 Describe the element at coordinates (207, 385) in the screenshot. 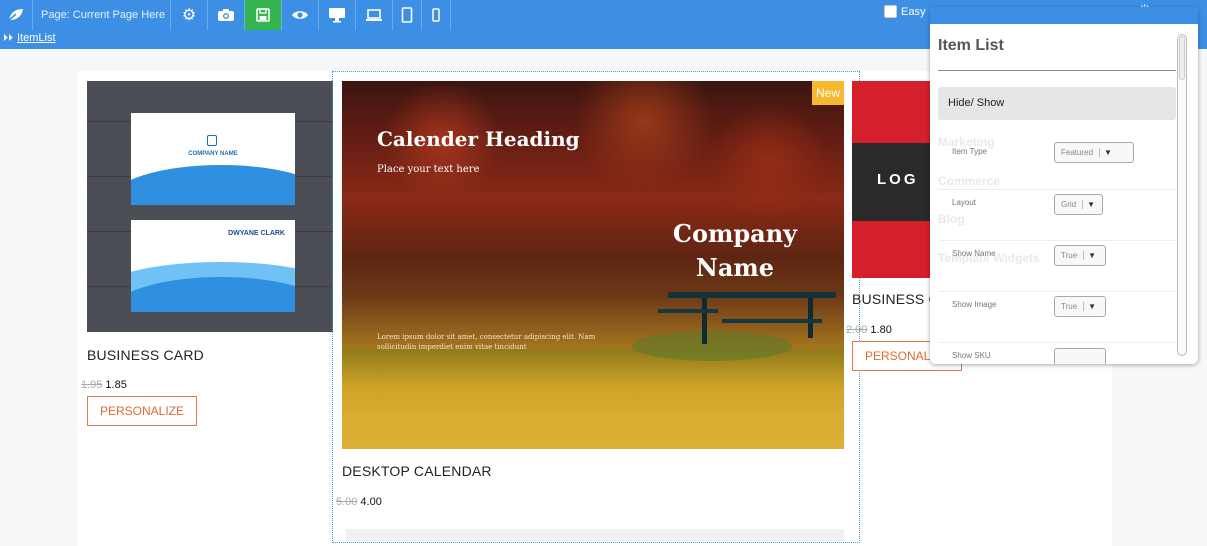

I see `product-price: 1.95 1.85` at that location.